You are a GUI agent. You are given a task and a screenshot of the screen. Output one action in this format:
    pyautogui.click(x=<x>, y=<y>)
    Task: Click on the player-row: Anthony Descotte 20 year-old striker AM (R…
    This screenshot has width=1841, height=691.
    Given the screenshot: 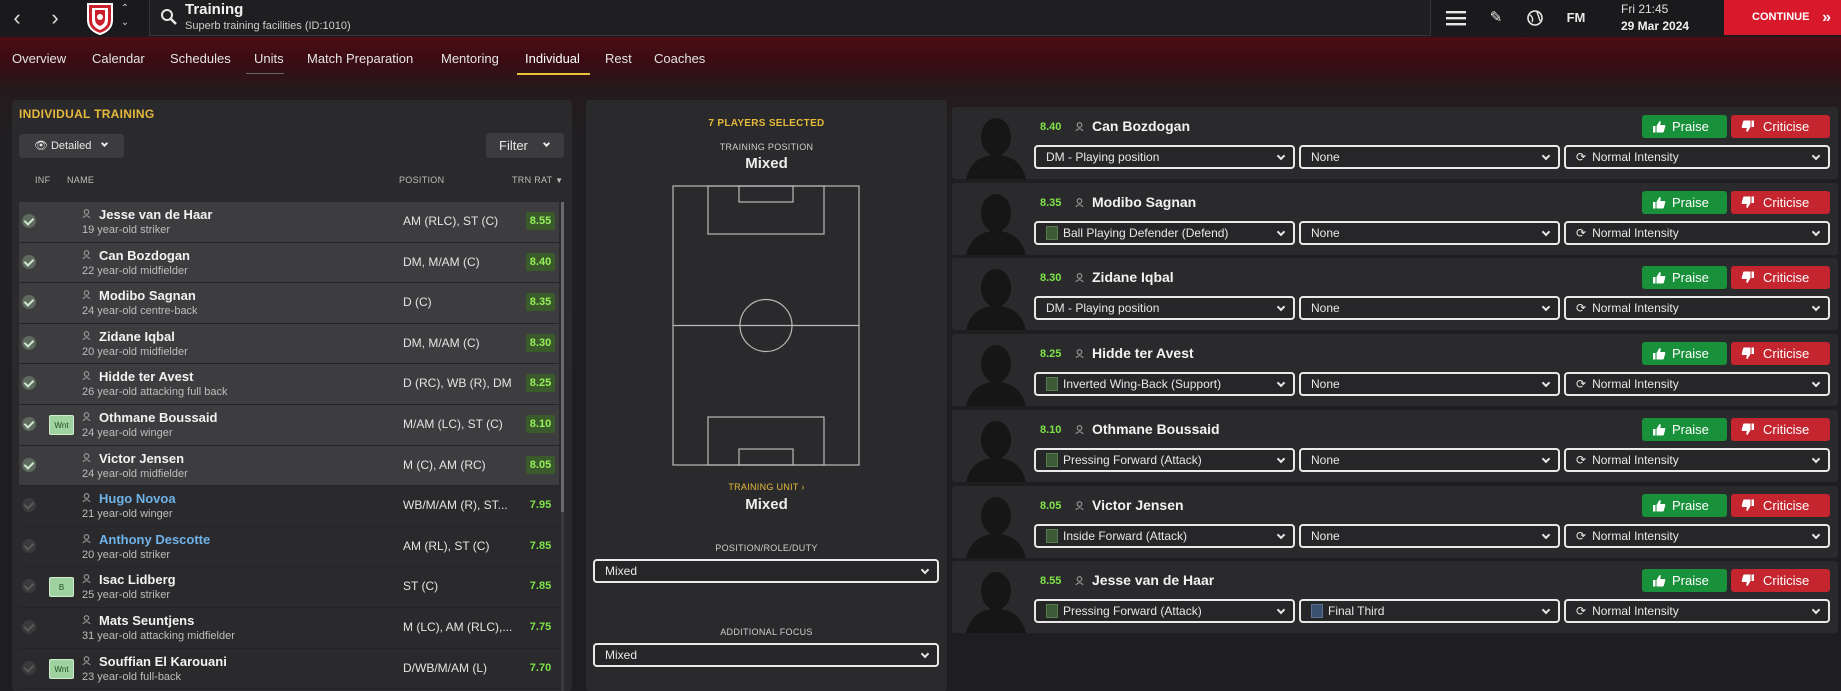 What is the action you would take?
    pyautogui.click(x=289, y=547)
    